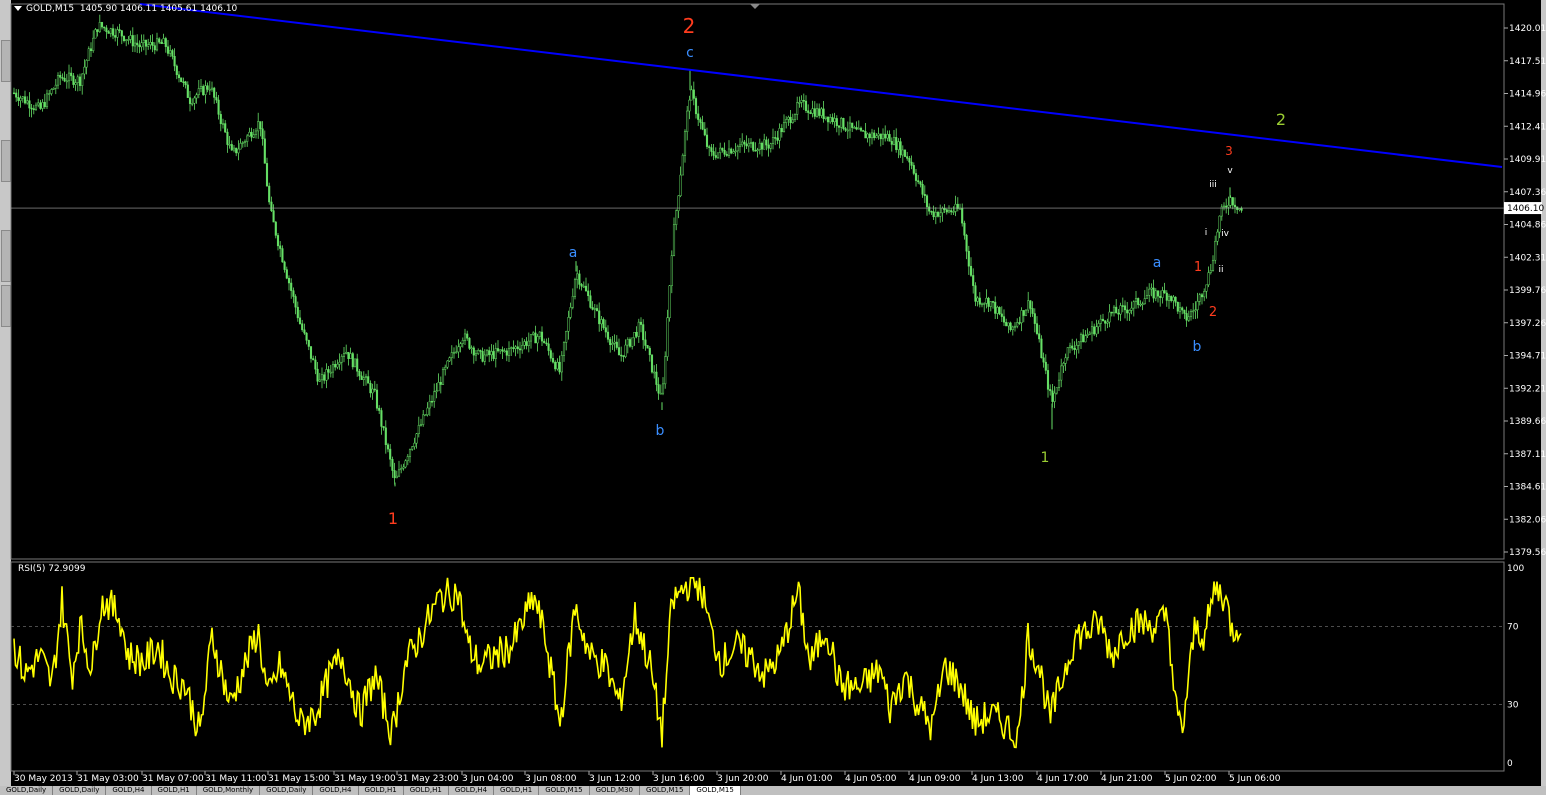 Image resolution: width=1546 pixels, height=795 pixels. What do you see at coordinates (755, 6) in the screenshot?
I see `shift-marker-icon` at bounding box center [755, 6].